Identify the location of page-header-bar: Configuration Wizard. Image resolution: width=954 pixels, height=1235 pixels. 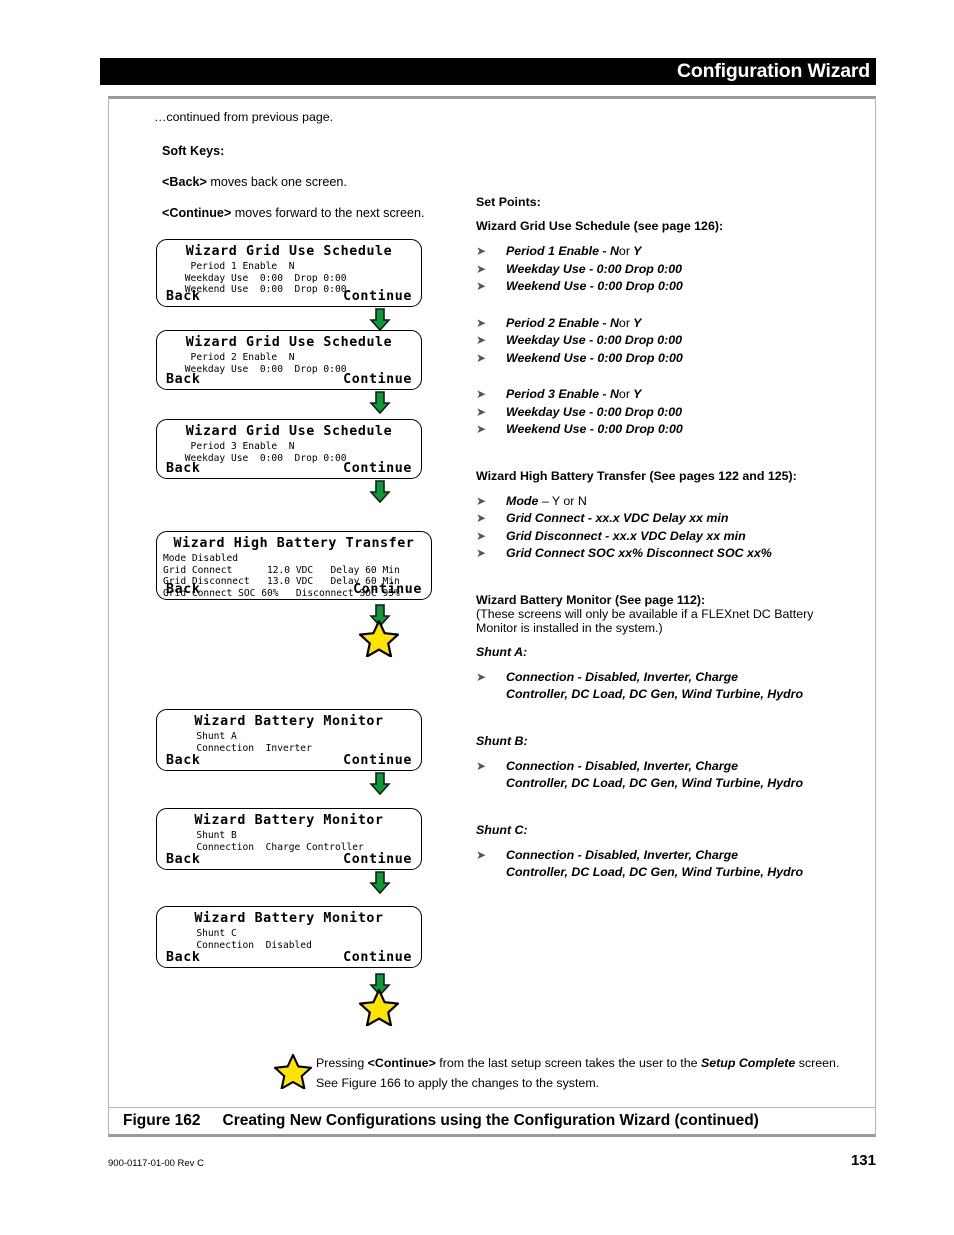
(488, 71).